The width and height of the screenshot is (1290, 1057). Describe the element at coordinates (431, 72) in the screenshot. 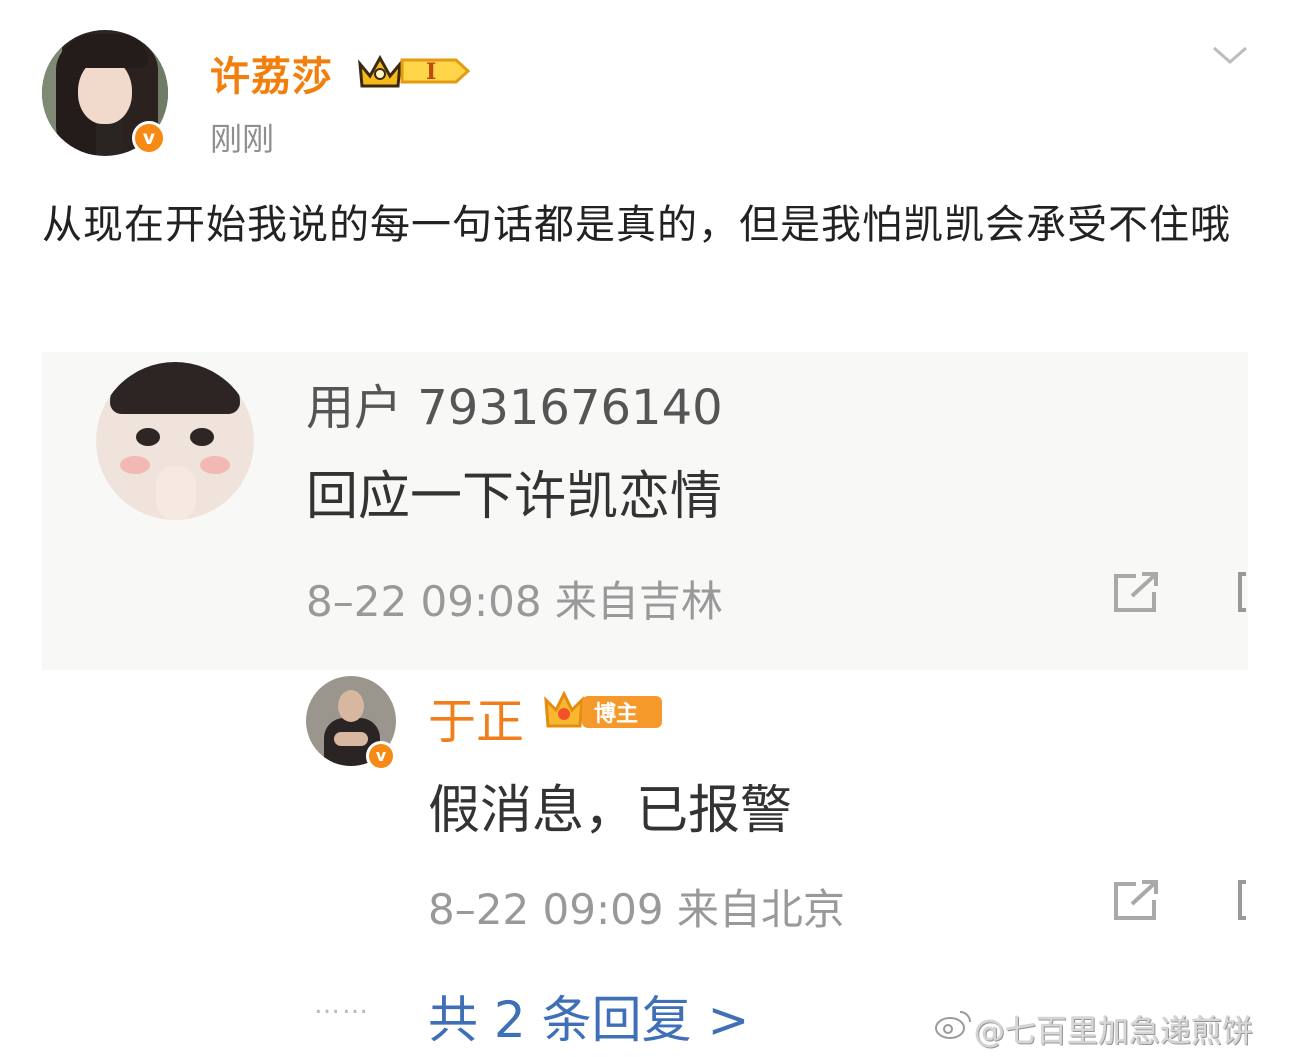

I see `level-badge-text: I` at that location.